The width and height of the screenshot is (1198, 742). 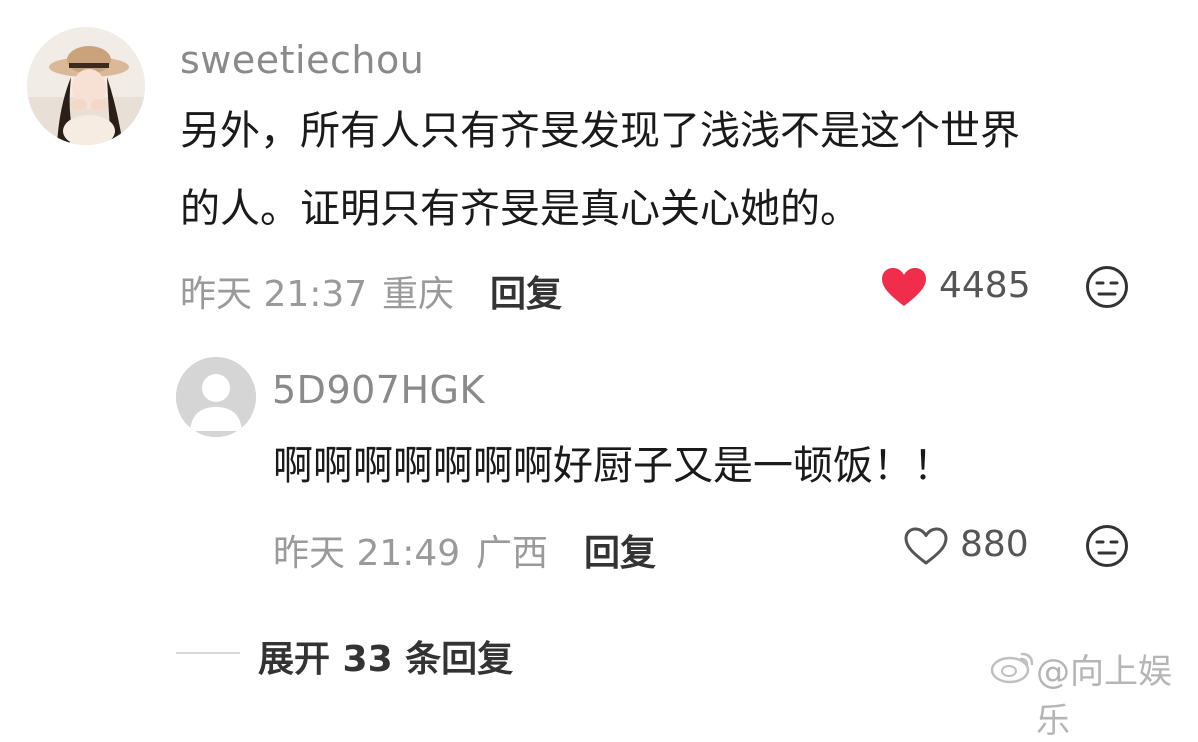 What do you see at coordinates (274, 294) in the screenshot?
I see `comment-timestamp: 昨天 21:37` at bounding box center [274, 294].